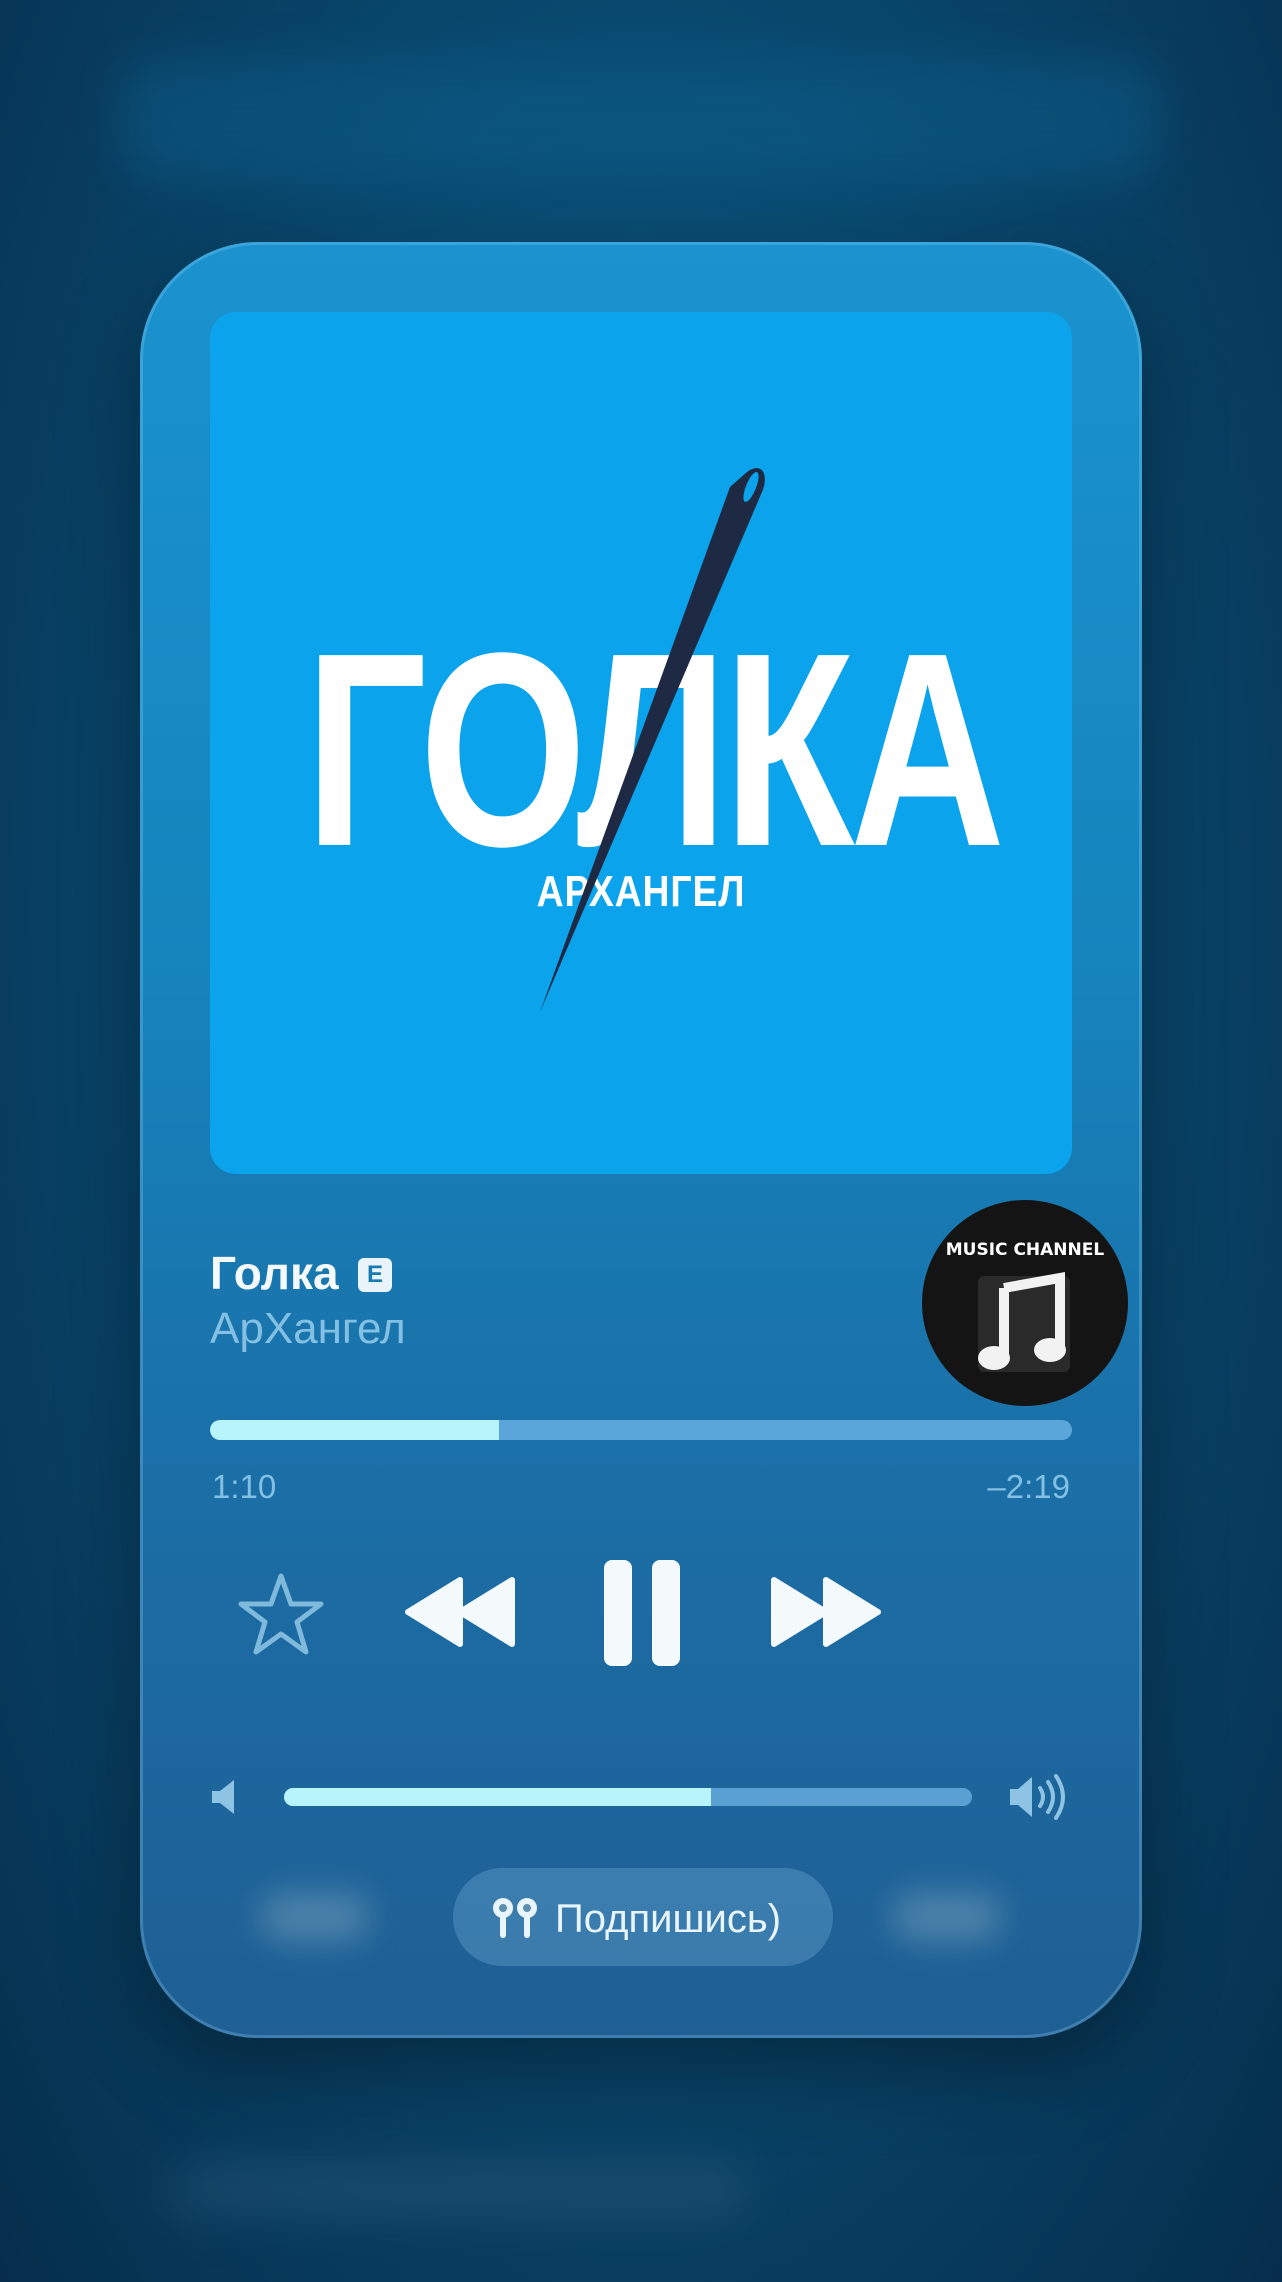 The image size is (1282, 2282). Describe the element at coordinates (640, 120) in the screenshot. I see `background-blur-top` at that location.